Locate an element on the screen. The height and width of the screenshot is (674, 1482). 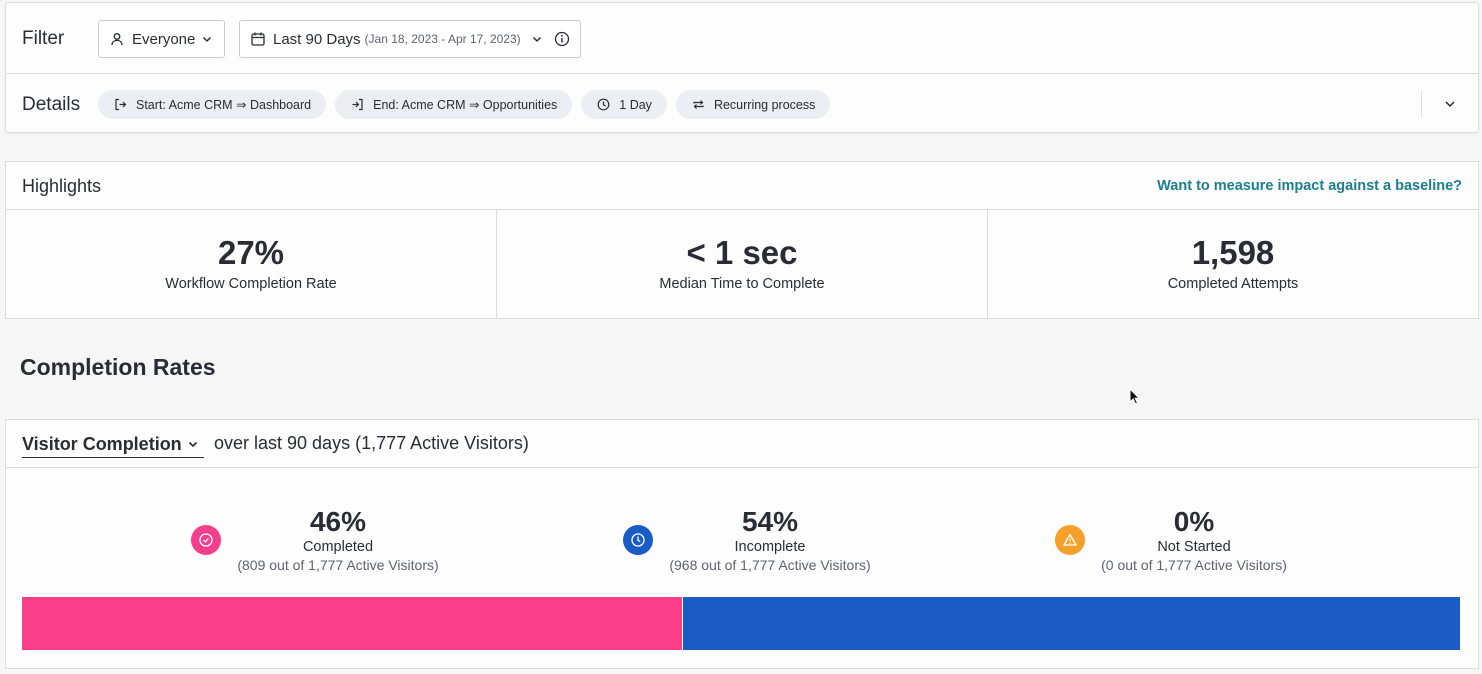
chip-recurring: Recurring process is located at coordinates (753, 104).